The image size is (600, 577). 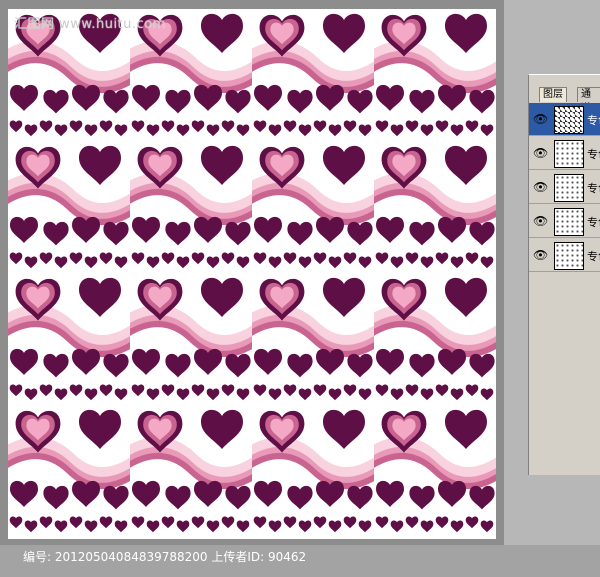 What do you see at coordinates (553, 94) in the screenshot?
I see `tab-layers: 图层` at bounding box center [553, 94].